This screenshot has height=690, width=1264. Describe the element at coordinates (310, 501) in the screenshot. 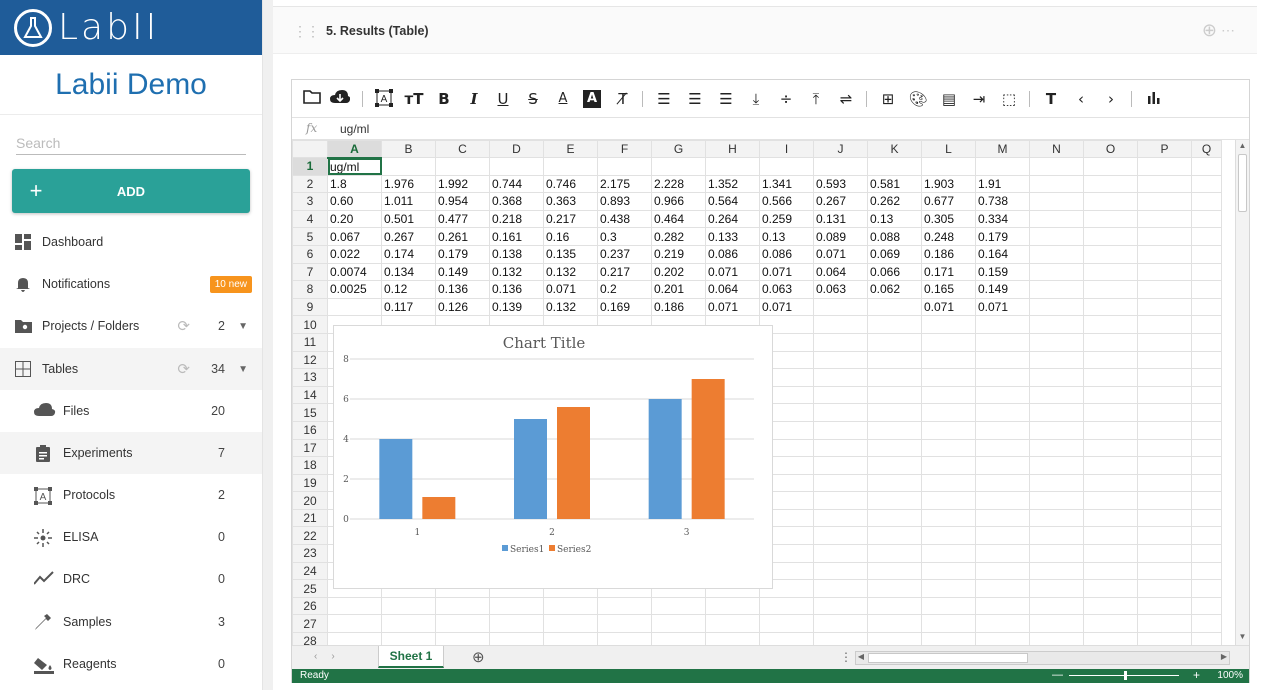

I see `row-header: 20` at that location.